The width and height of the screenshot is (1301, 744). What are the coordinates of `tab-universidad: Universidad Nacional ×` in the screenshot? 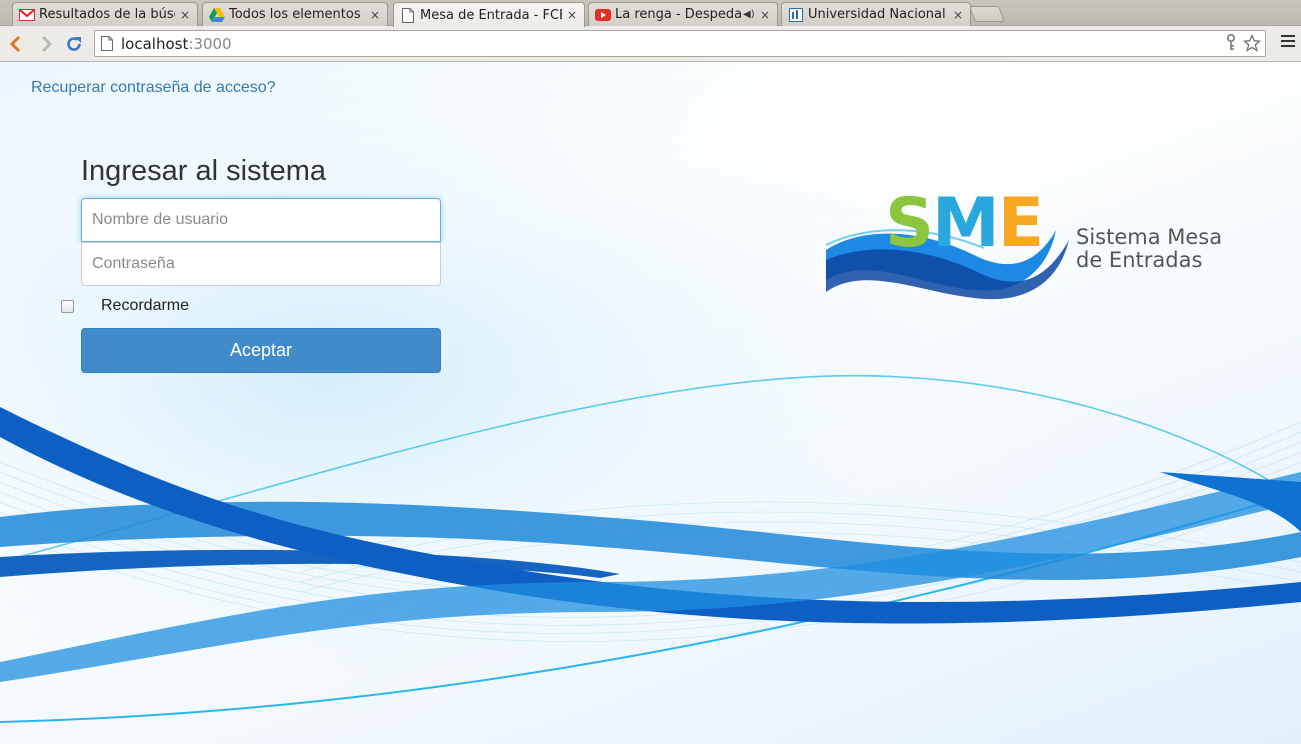 It's located at (876, 14).